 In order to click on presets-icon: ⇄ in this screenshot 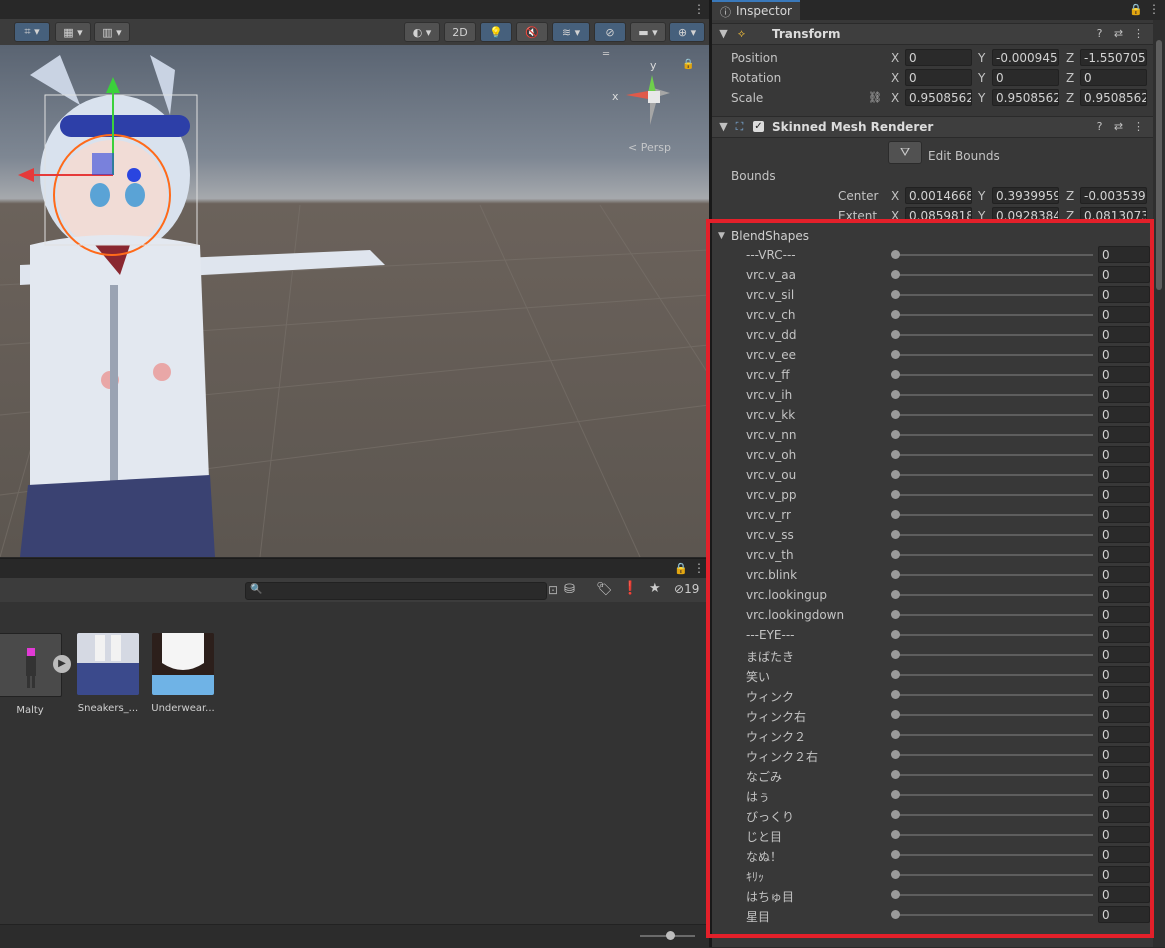, I will do `click(1118, 126)`.